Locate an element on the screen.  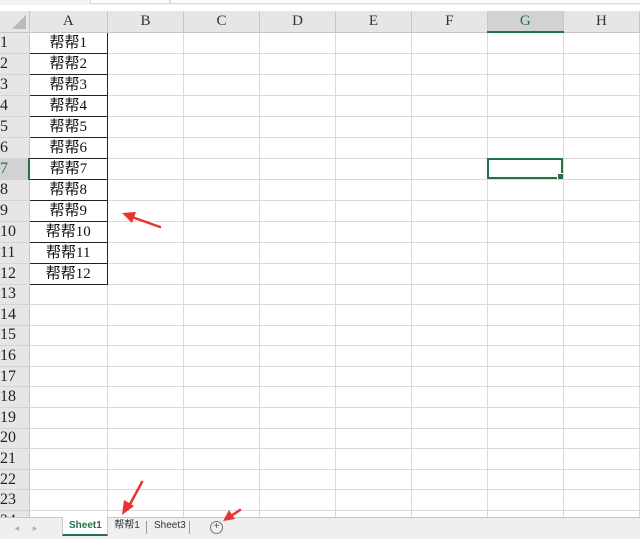
cell-c18 is located at coordinates (221, 397).